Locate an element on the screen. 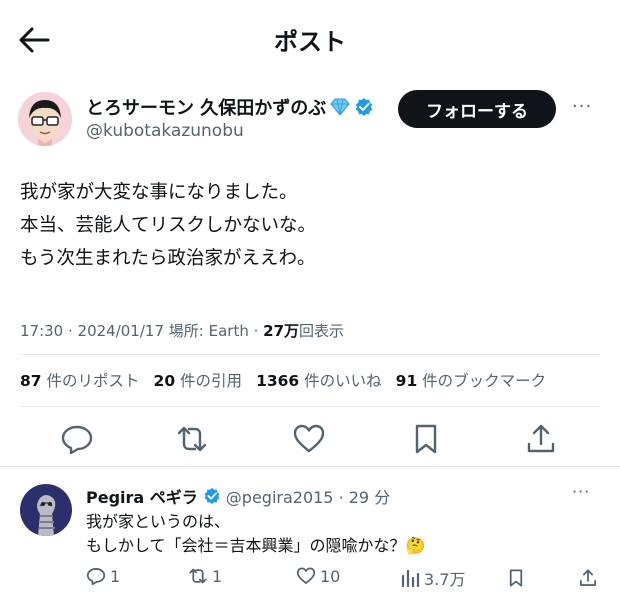 This screenshot has width=620, height=604. reply-more-options-icon: ··· is located at coordinates (581, 491).